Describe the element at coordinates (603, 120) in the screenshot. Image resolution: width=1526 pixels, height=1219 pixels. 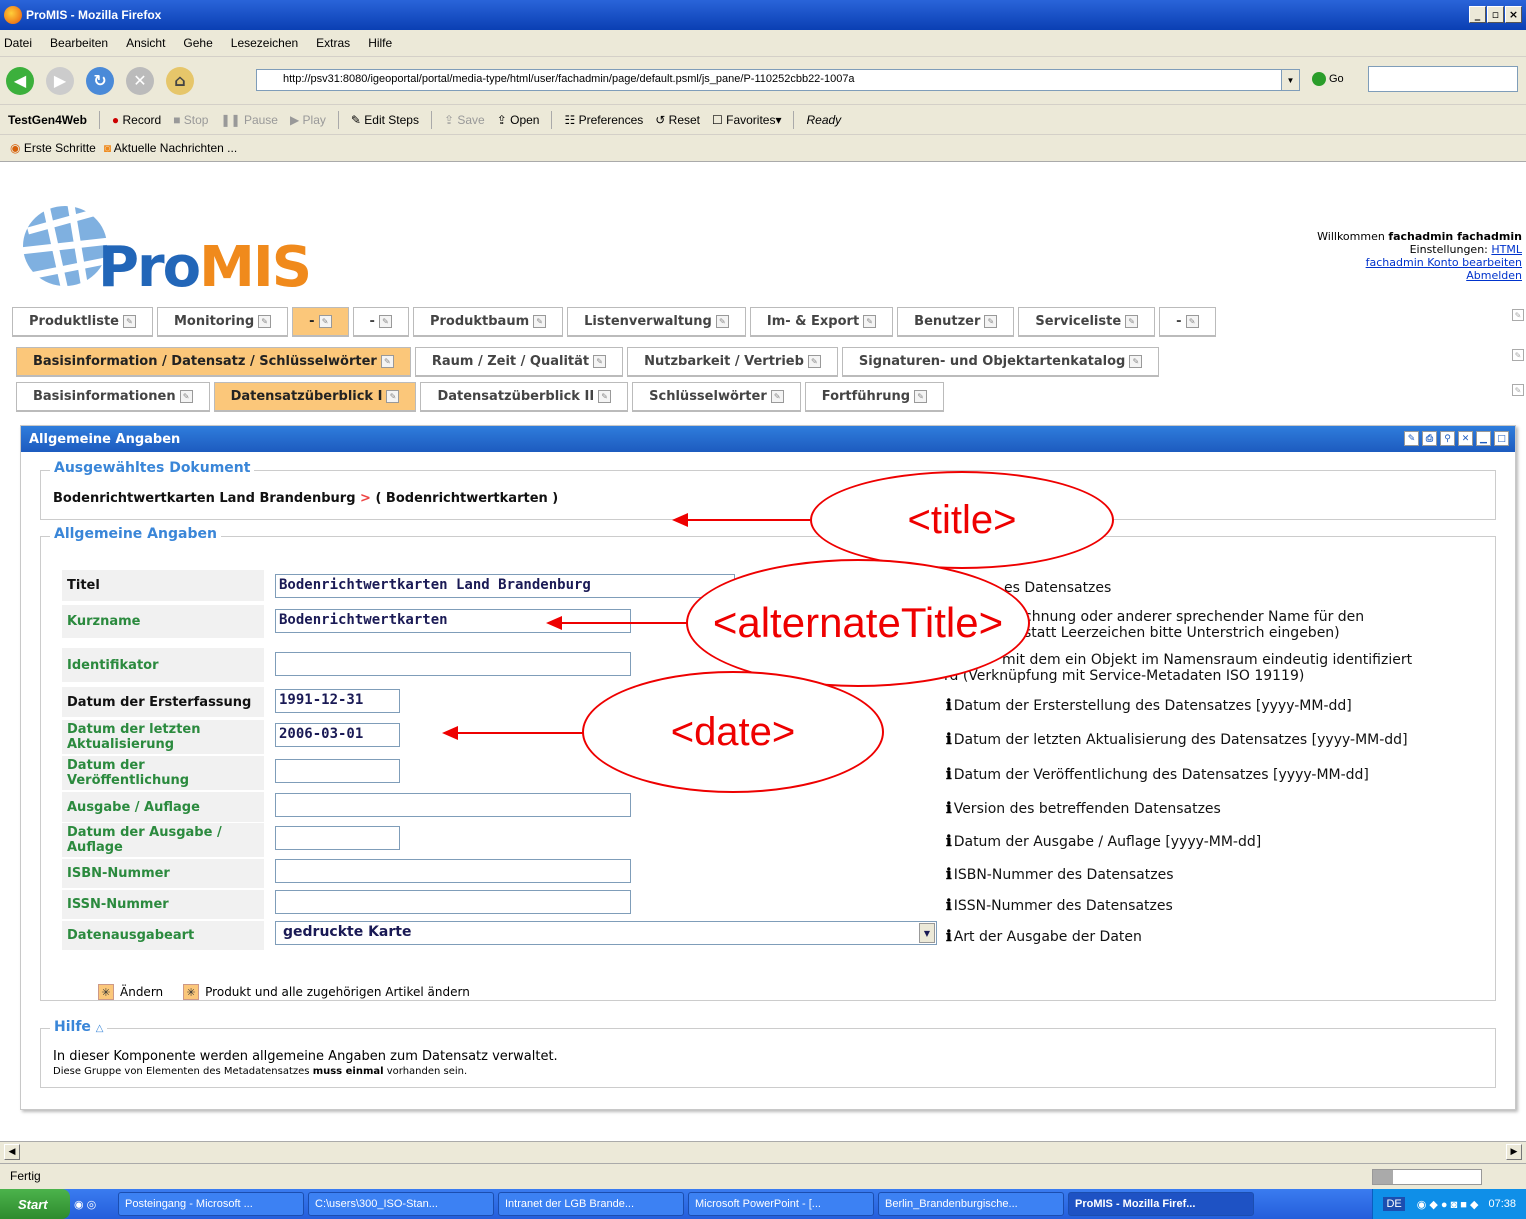
I see `preferences-button: ☷ Preferences` at that location.